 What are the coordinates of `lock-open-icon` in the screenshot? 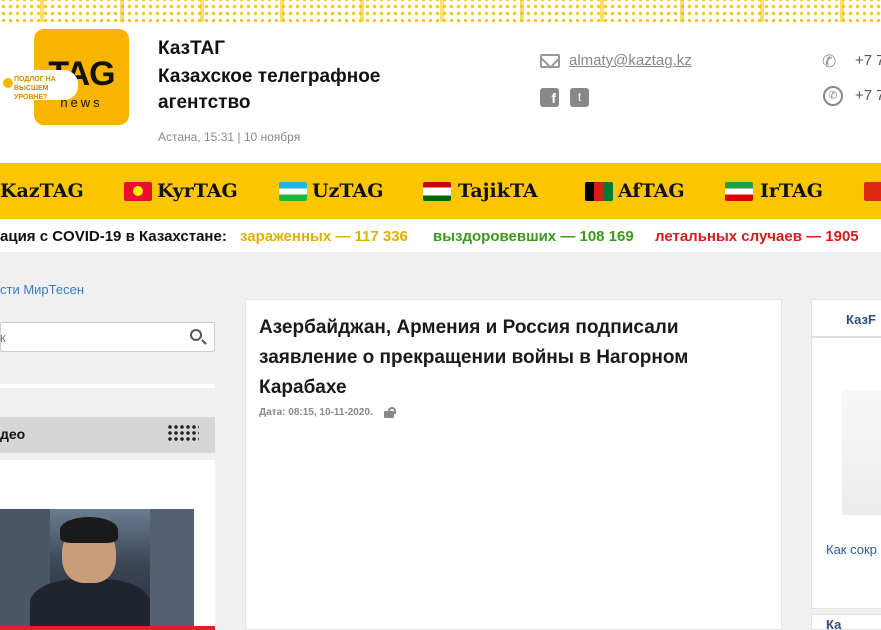 It's located at (390, 412).